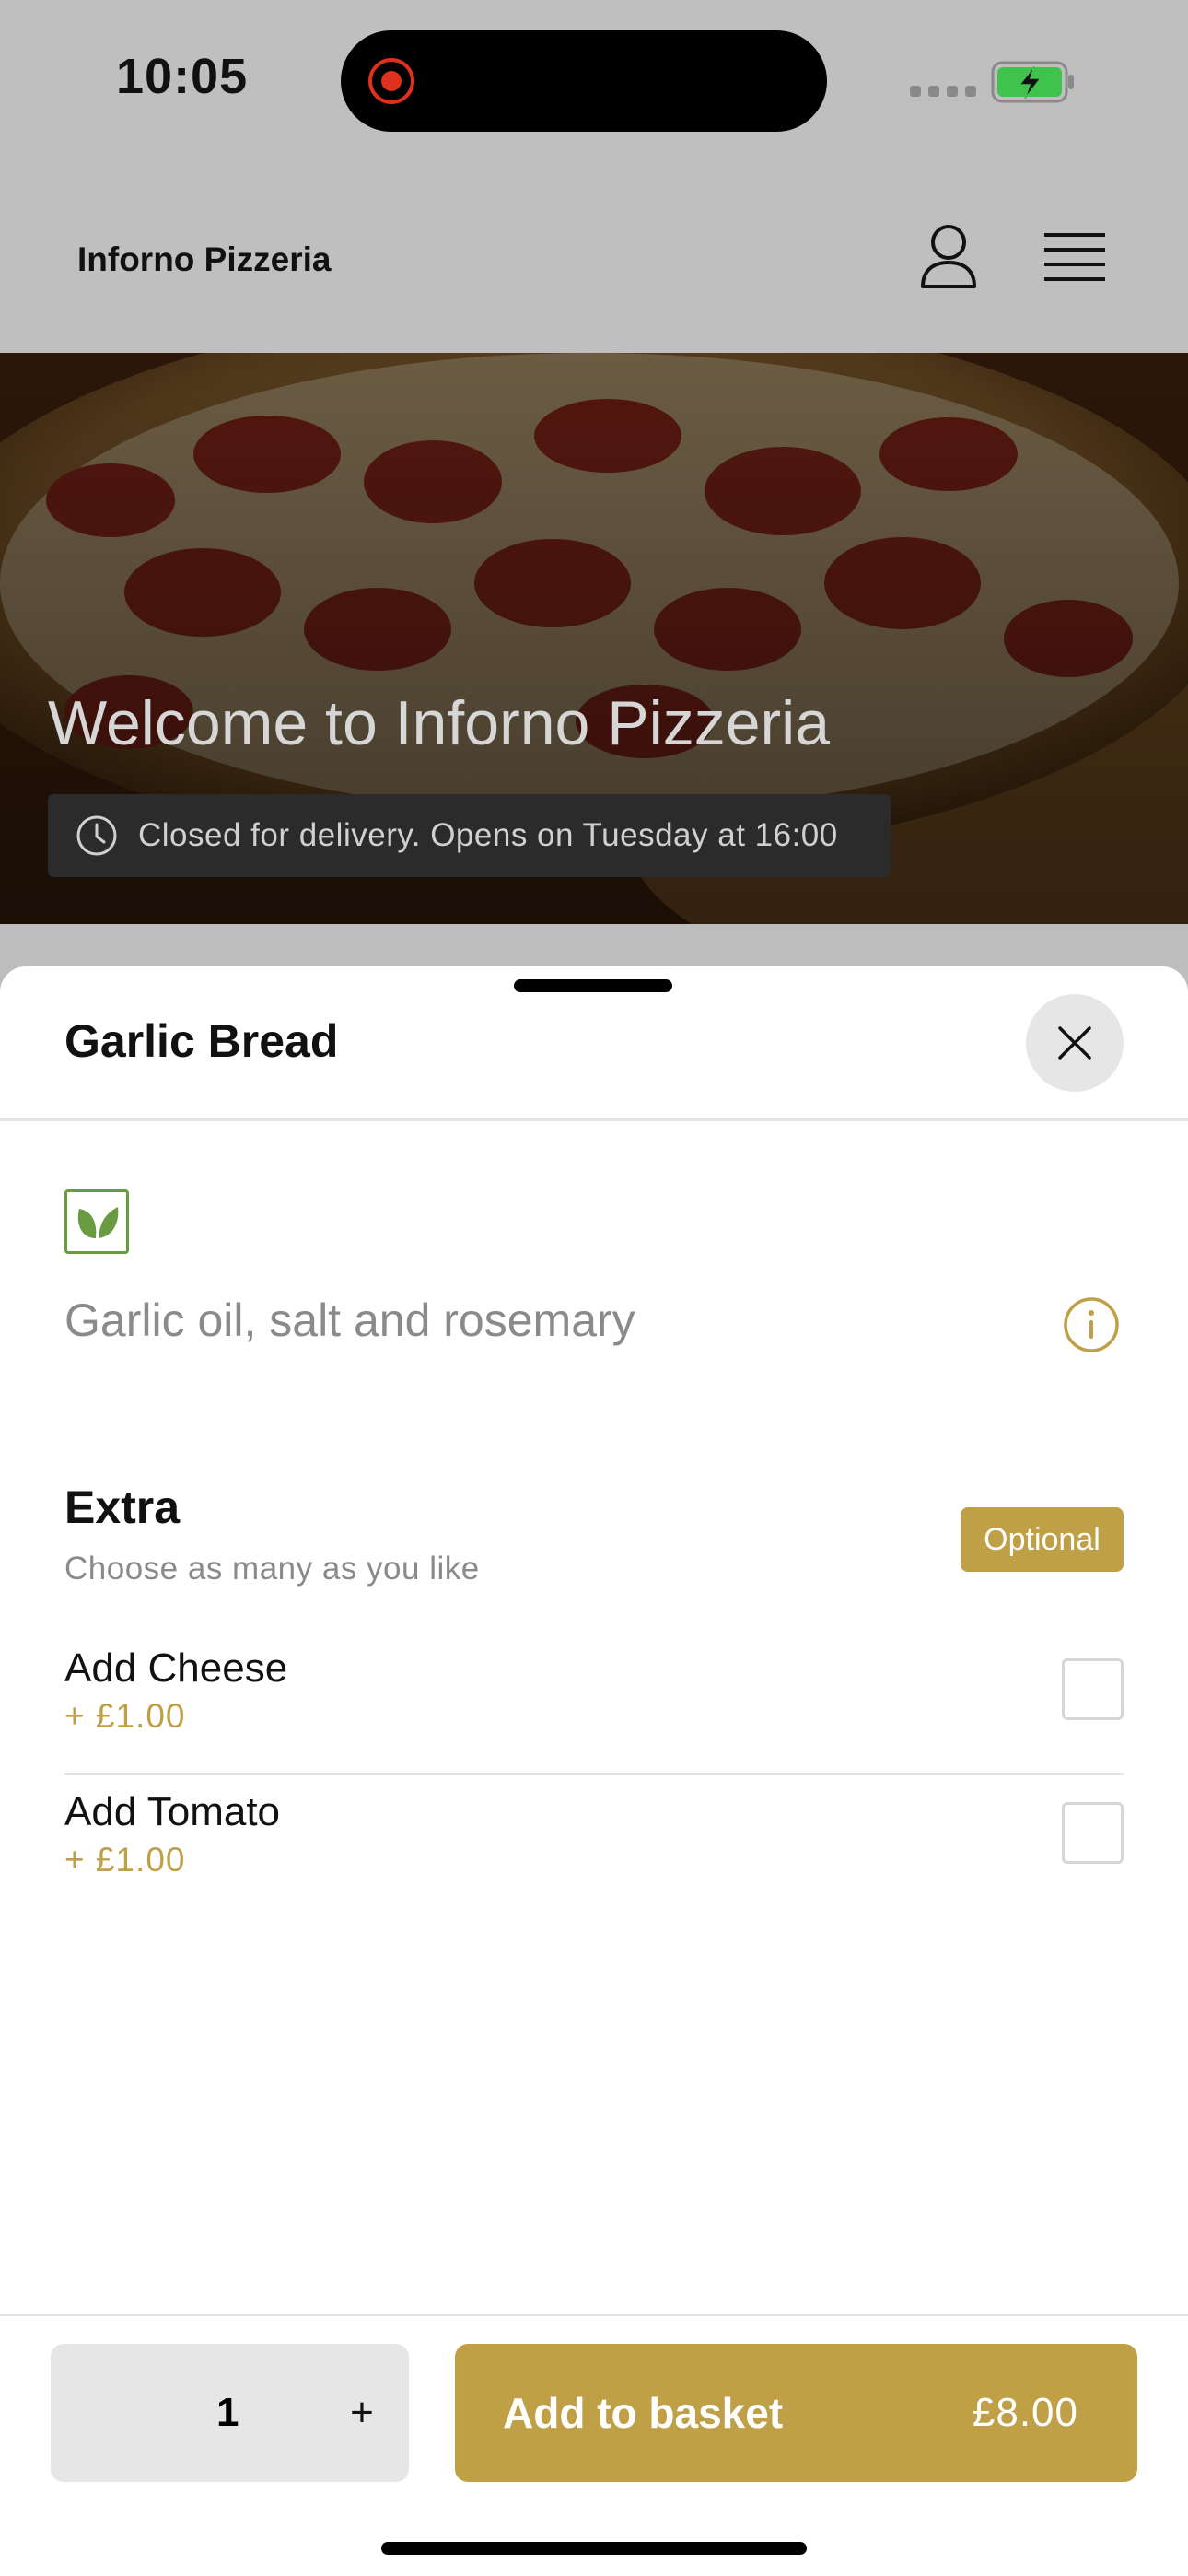  Describe the element at coordinates (594, 1717) in the screenshot. I see `extra-option-add-cheese: Add Cheese + £1.00` at that location.